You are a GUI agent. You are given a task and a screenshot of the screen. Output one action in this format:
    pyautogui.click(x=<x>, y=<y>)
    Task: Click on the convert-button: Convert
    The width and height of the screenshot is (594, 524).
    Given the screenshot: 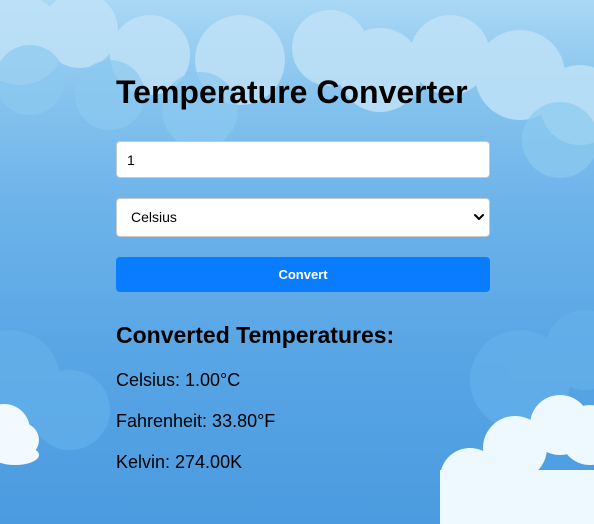 What is the action you would take?
    pyautogui.click(x=303, y=274)
    